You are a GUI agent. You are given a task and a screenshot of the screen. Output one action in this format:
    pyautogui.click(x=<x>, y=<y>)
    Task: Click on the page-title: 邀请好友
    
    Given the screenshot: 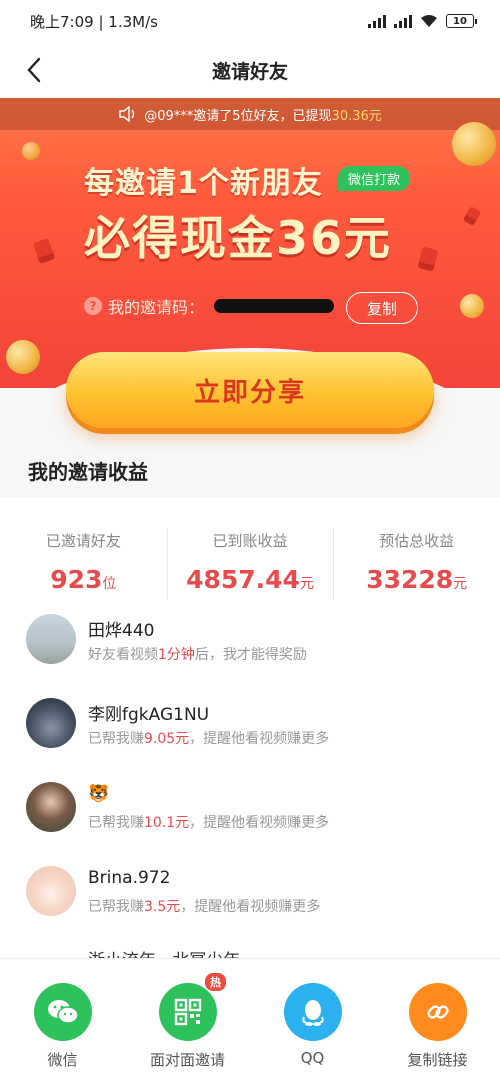 What is the action you would take?
    pyautogui.click(x=249, y=71)
    